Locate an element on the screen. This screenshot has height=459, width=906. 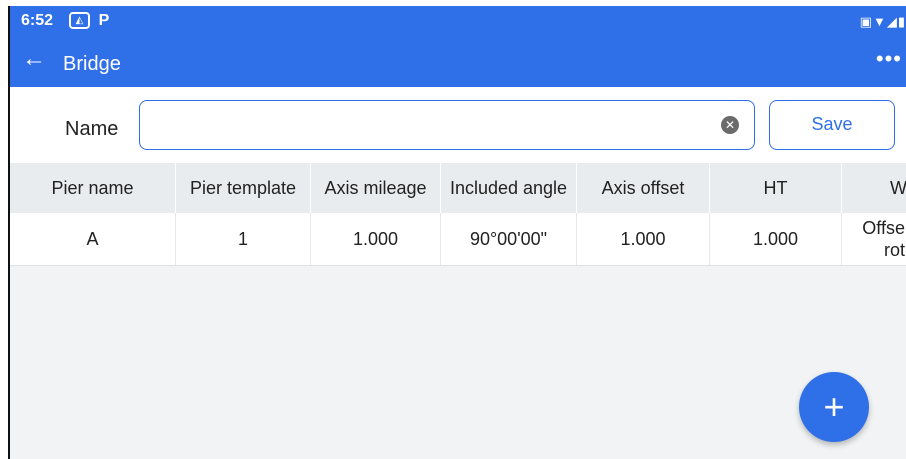
signal-icon: ◢ is located at coordinates (892, 21).